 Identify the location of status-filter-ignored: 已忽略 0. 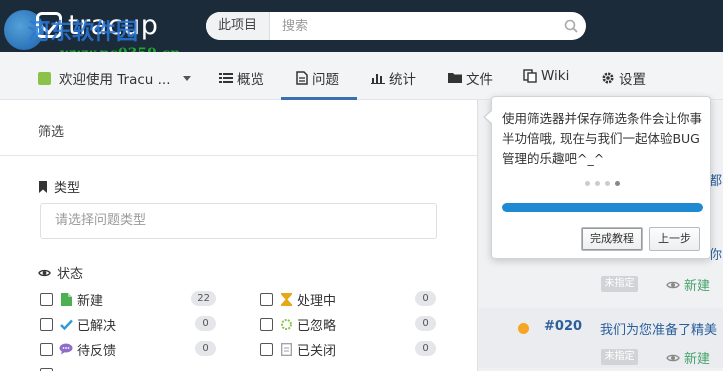
(348, 324).